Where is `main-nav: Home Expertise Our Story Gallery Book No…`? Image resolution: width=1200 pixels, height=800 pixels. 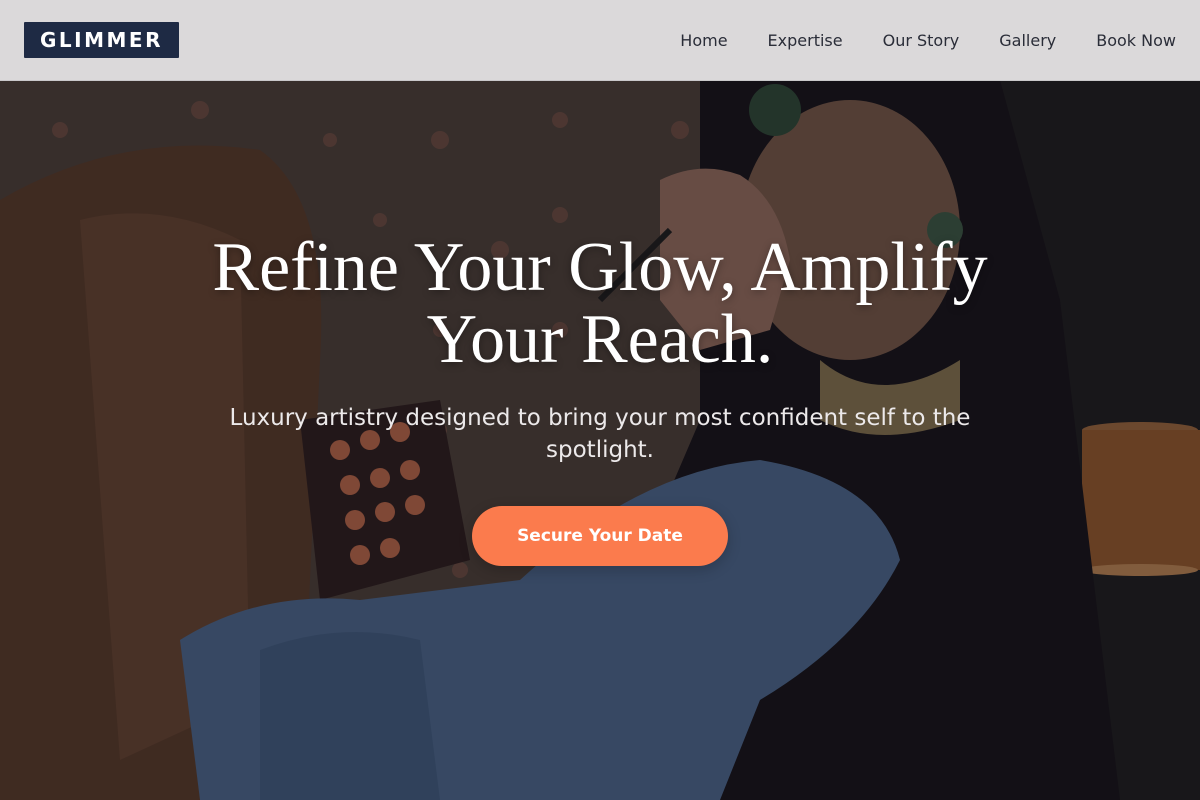 main-nav: Home Expertise Our Story Gallery Book No… is located at coordinates (928, 40).